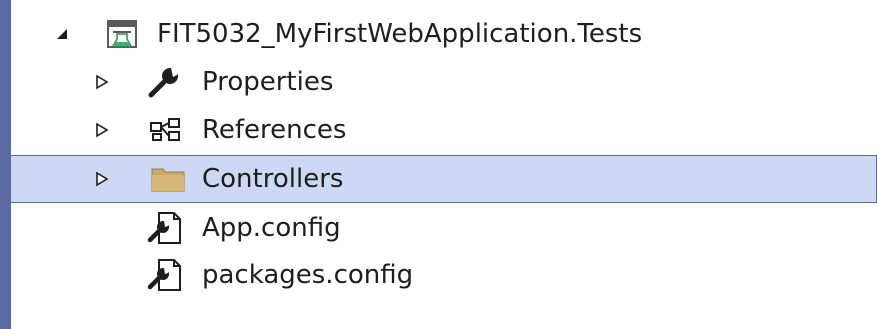  Describe the element at coordinates (444, 275) in the screenshot. I see `tree-node-packages-config: packages.config` at that location.